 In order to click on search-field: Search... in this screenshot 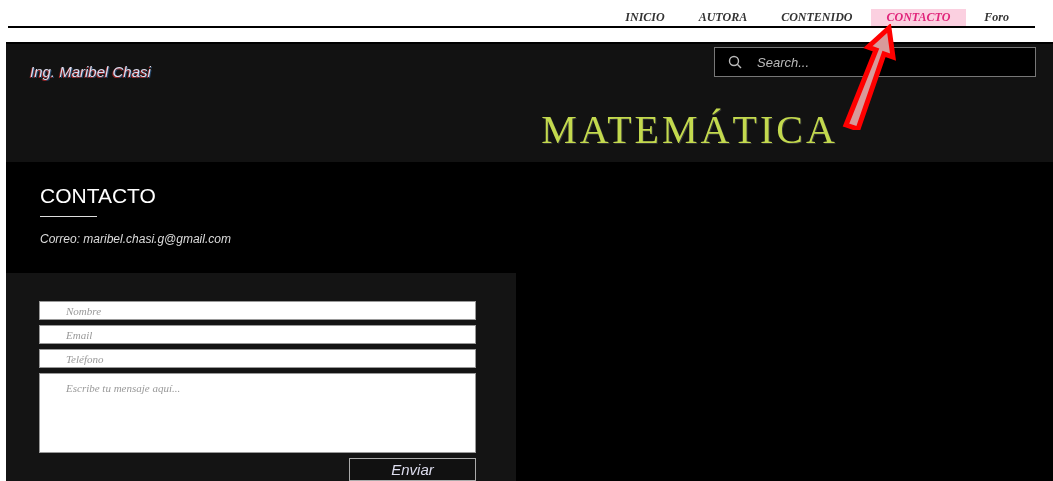, I will do `click(875, 62)`.